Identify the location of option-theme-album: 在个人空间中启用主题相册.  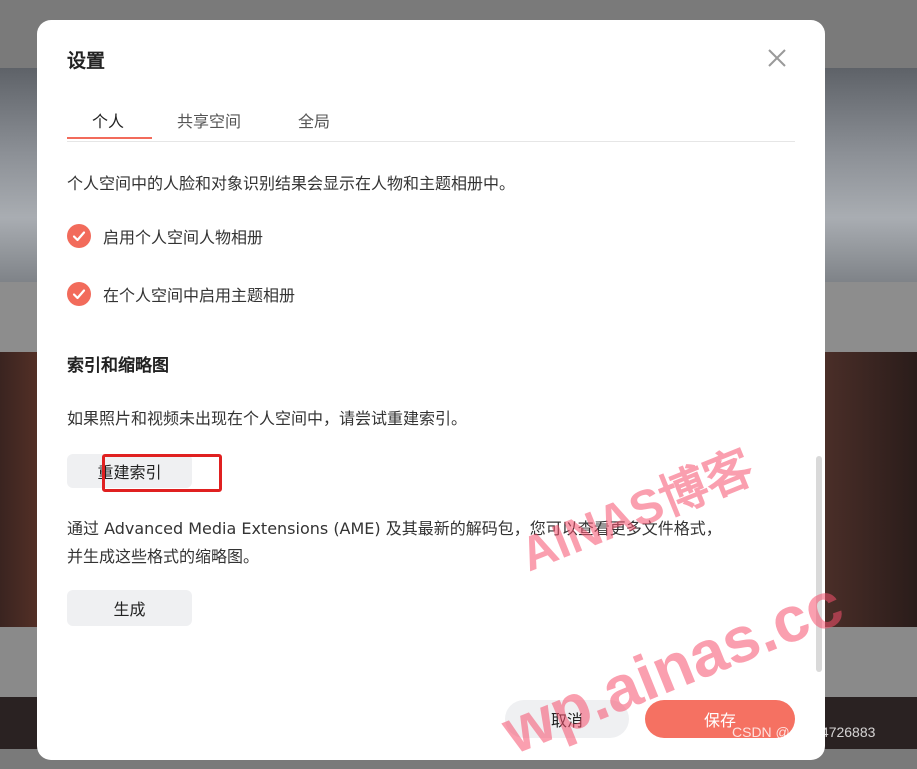
(181, 294).